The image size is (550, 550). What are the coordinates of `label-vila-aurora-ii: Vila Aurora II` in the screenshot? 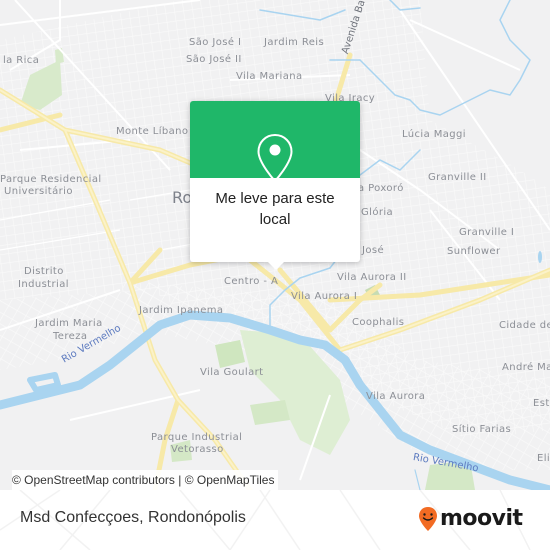 It's located at (372, 277).